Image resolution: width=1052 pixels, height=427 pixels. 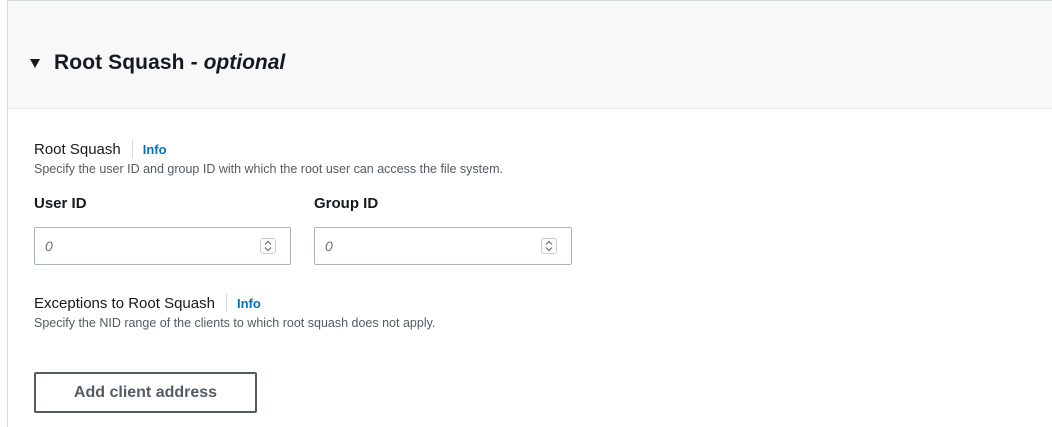 I want to click on root-squash-expand-toggle: Root Squash - optional, so click(x=157, y=63).